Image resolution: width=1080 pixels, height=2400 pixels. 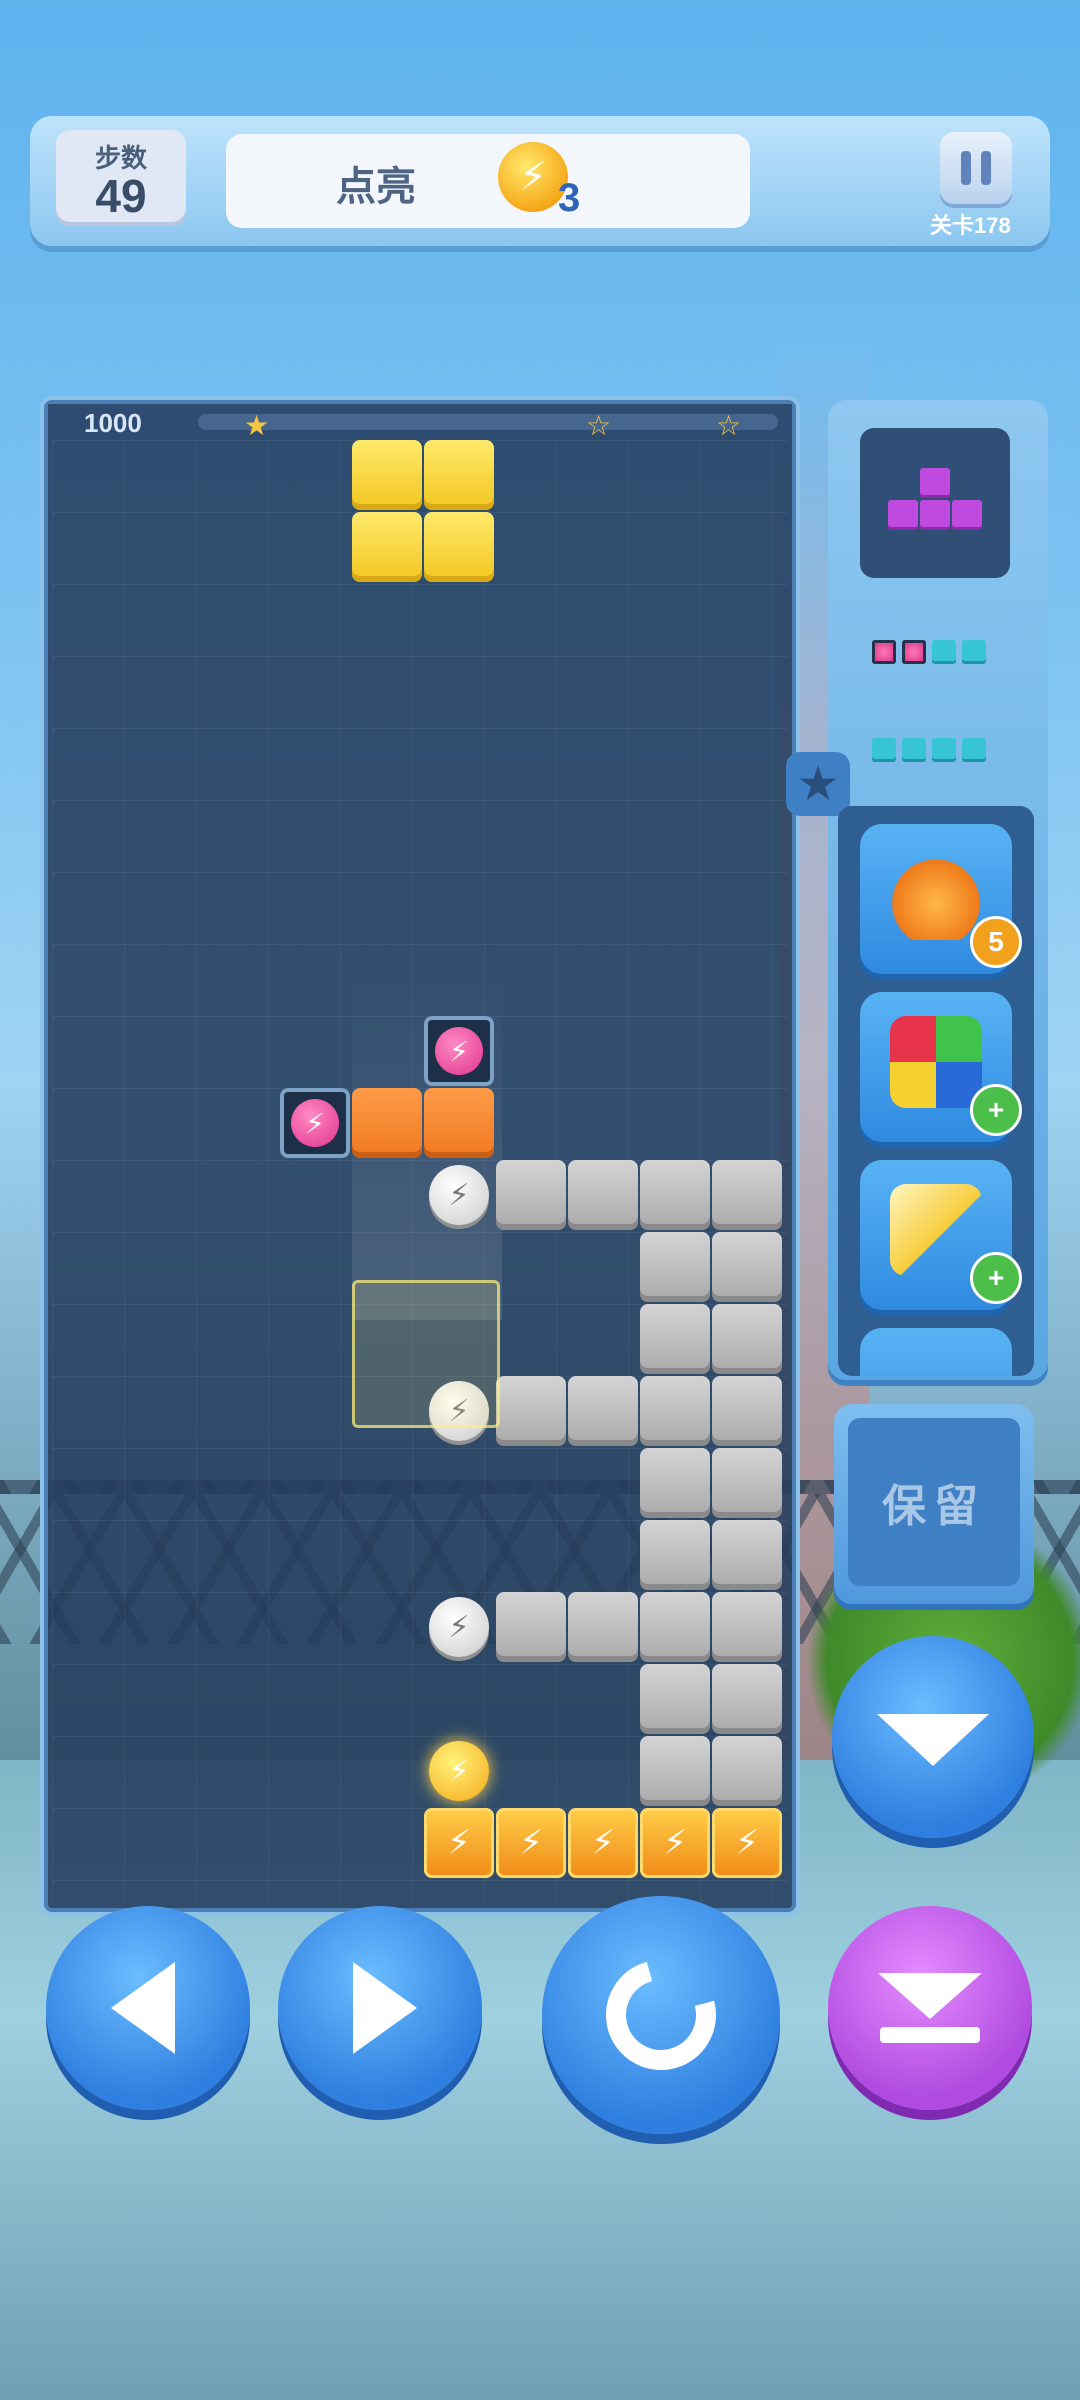 I want to click on pause-button, so click(x=976, y=168).